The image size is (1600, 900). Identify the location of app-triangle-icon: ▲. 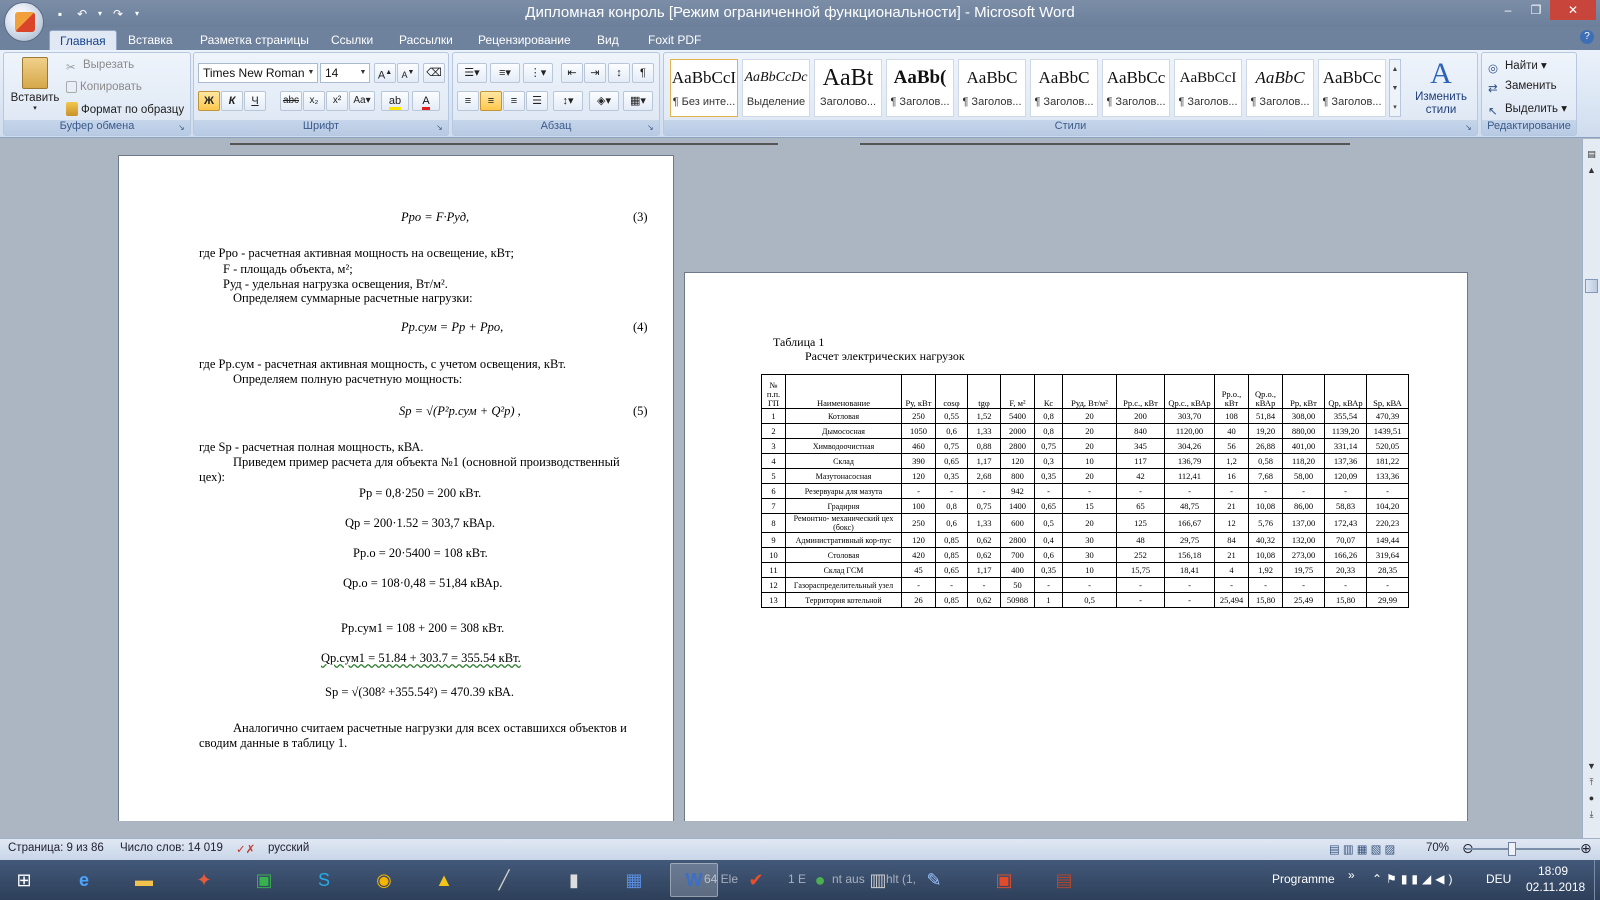
(444, 880).